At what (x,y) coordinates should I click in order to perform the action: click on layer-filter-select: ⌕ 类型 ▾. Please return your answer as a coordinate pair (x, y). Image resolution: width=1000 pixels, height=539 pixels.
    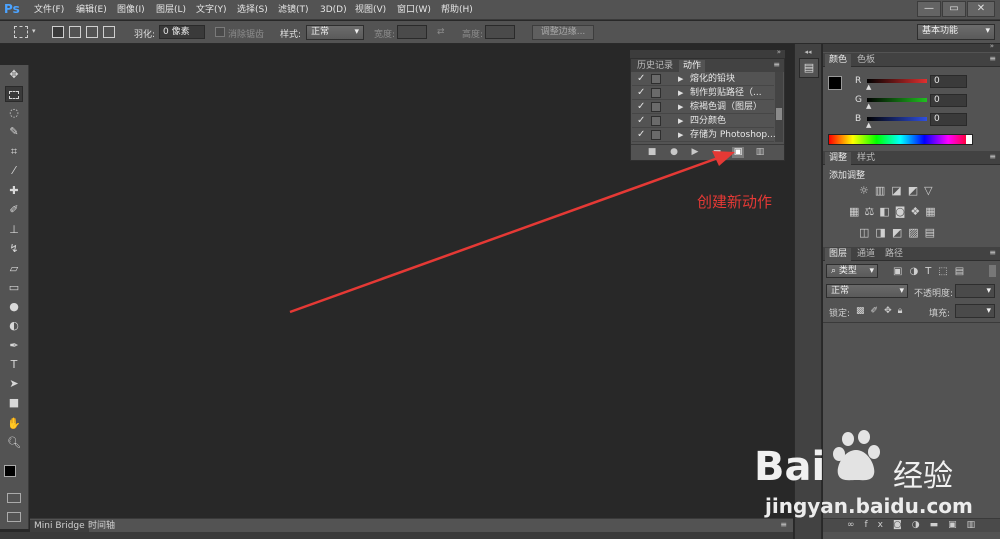
    Looking at the image, I should click on (852, 271).